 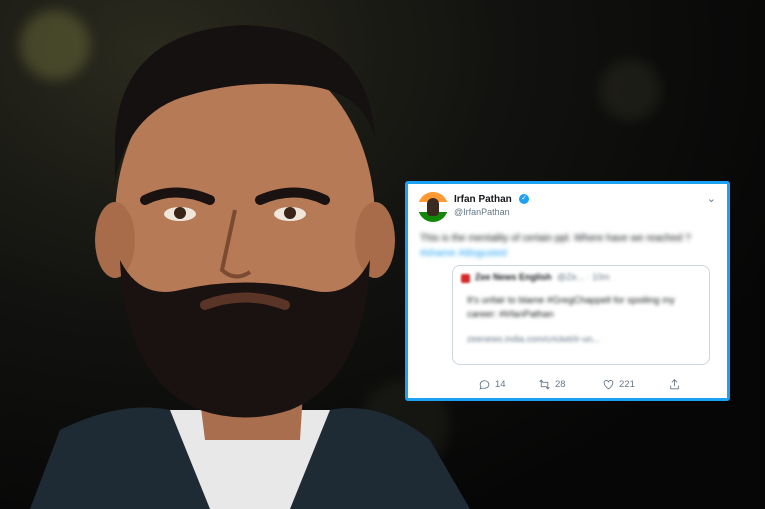 What do you see at coordinates (608, 385) in the screenshot?
I see `like-icon` at bounding box center [608, 385].